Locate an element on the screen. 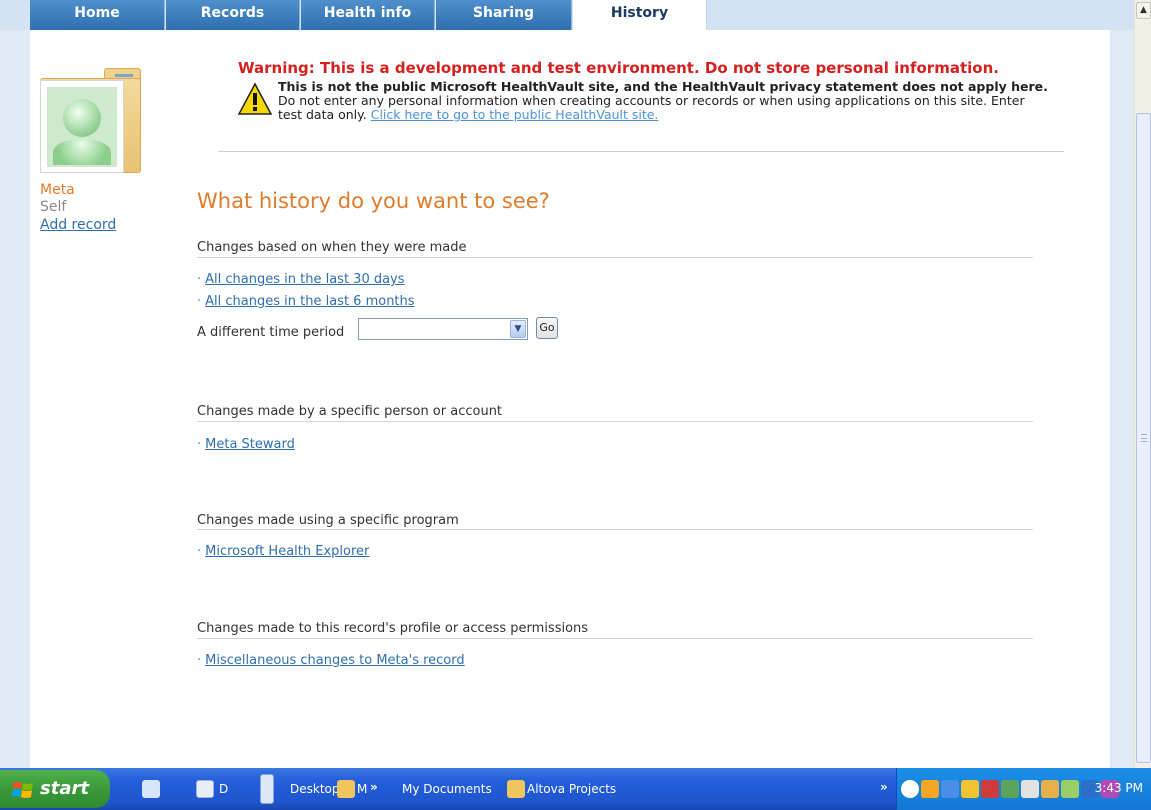 The image size is (1151, 810). warning-divider is located at coordinates (641, 151).